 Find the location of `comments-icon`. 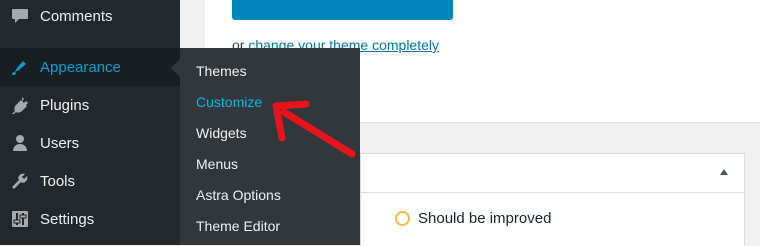

comments-icon is located at coordinates (20, 16).